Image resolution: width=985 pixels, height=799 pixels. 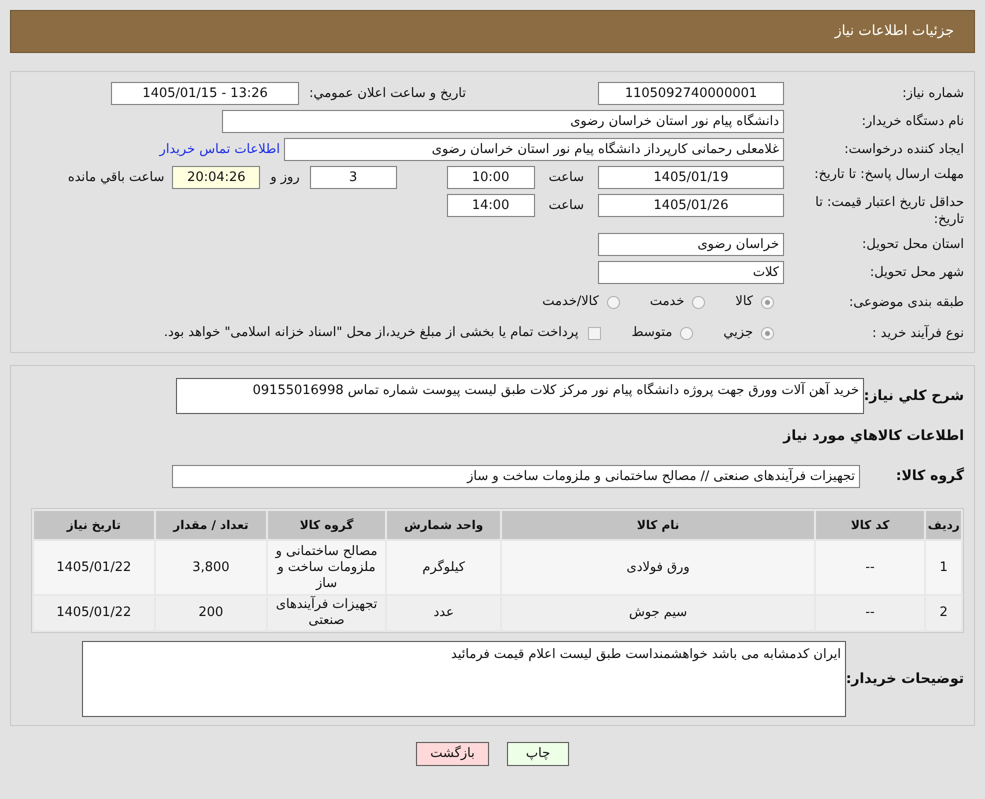 I want to click on table-cell: کیلوگرم, so click(x=443, y=567).